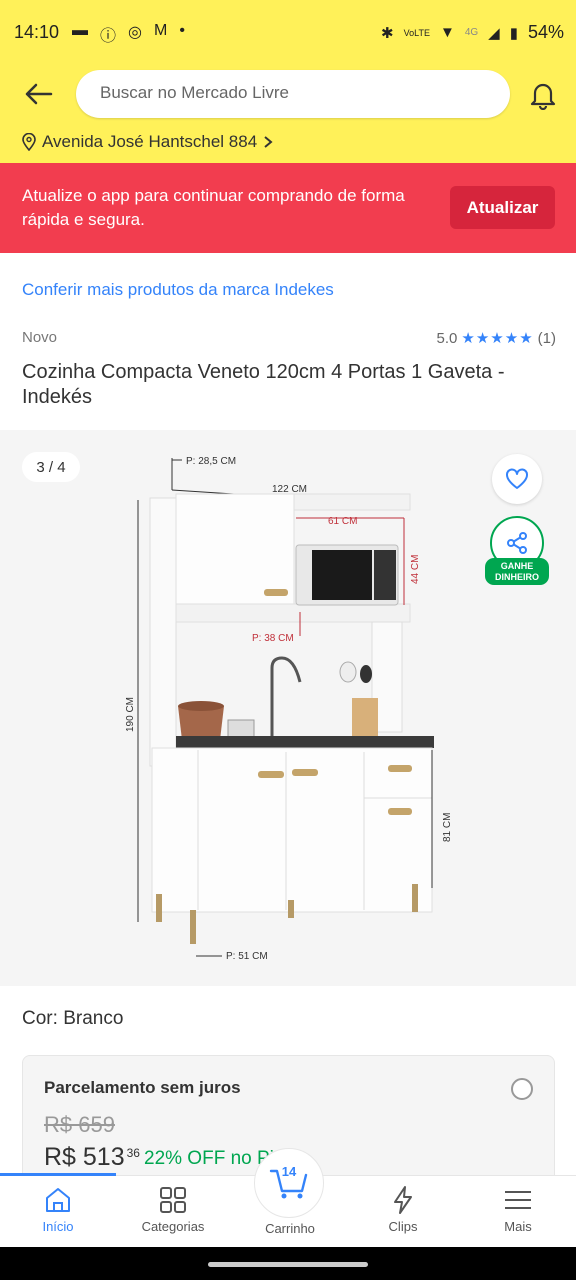 This screenshot has width=576, height=1280. What do you see at coordinates (494, 33) in the screenshot?
I see `signal-icon: ◢` at bounding box center [494, 33].